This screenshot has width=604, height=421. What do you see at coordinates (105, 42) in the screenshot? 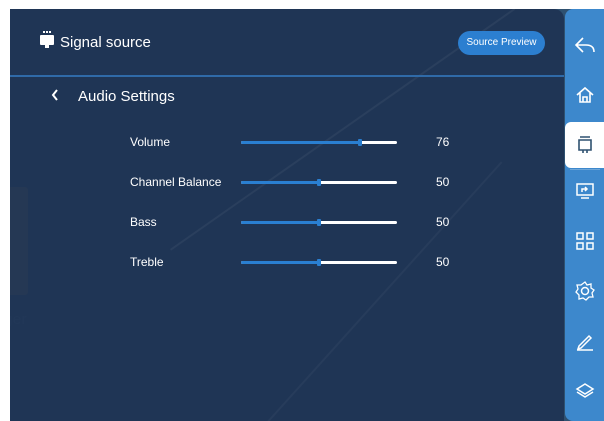
I see `panel-title: Signal source` at bounding box center [105, 42].